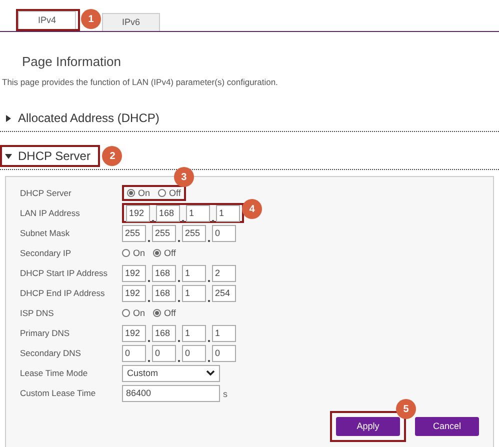  What do you see at coordinates (58, 393) in the screenshot?
I see `field-label: Custom Lease Time` at bounding box center [58, 393].